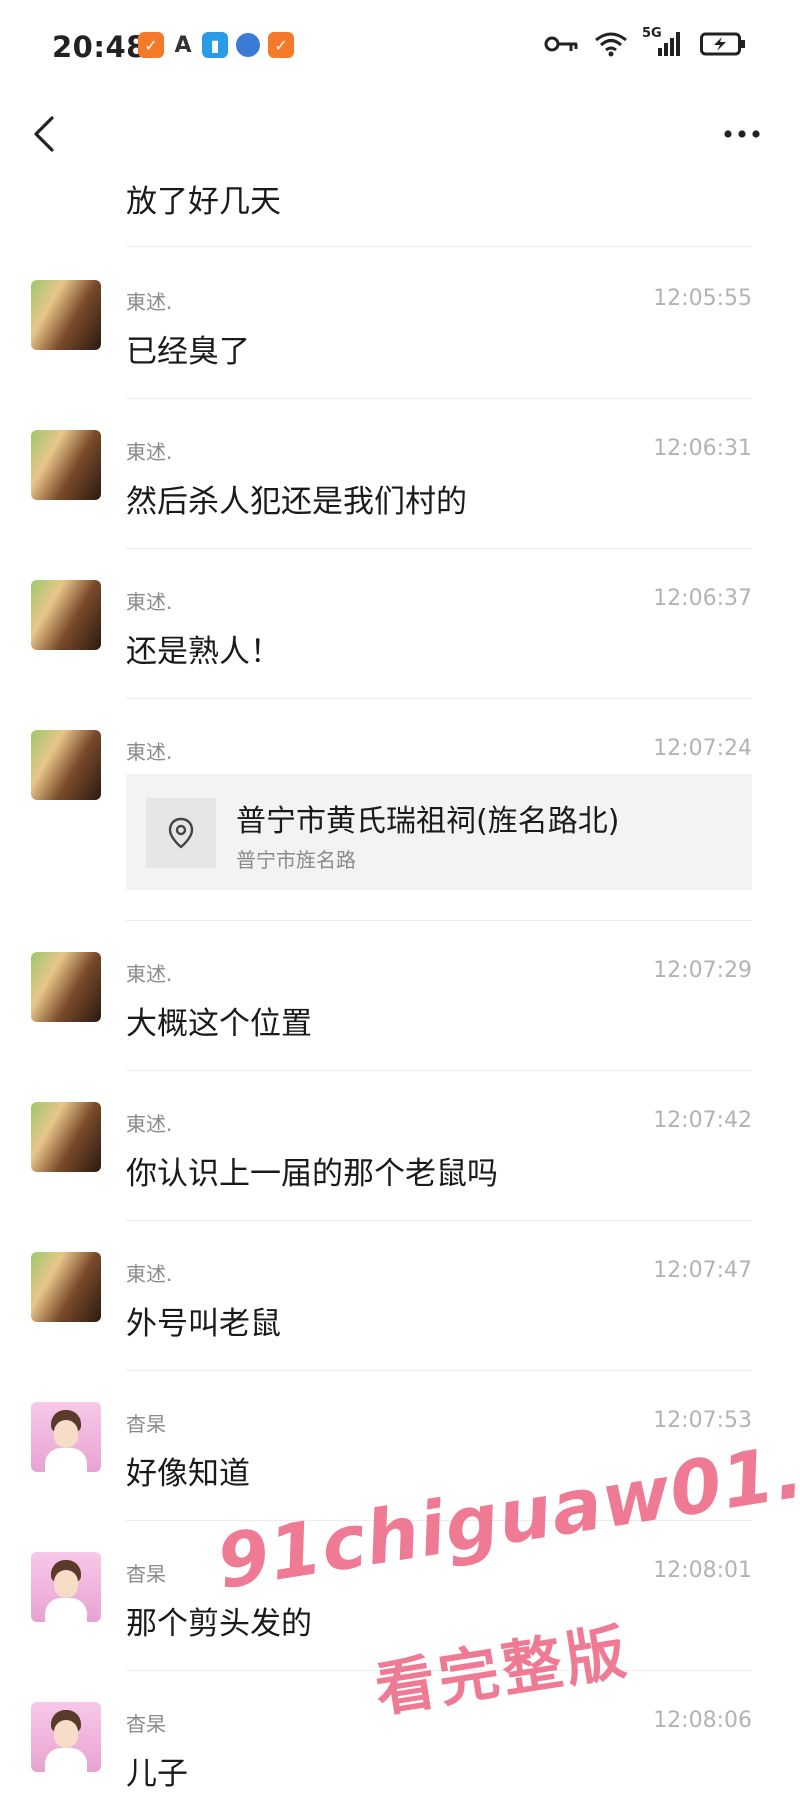 The image size is (800, 1793). I want to click on message-time: 12:07:42, so click(702, 1120).